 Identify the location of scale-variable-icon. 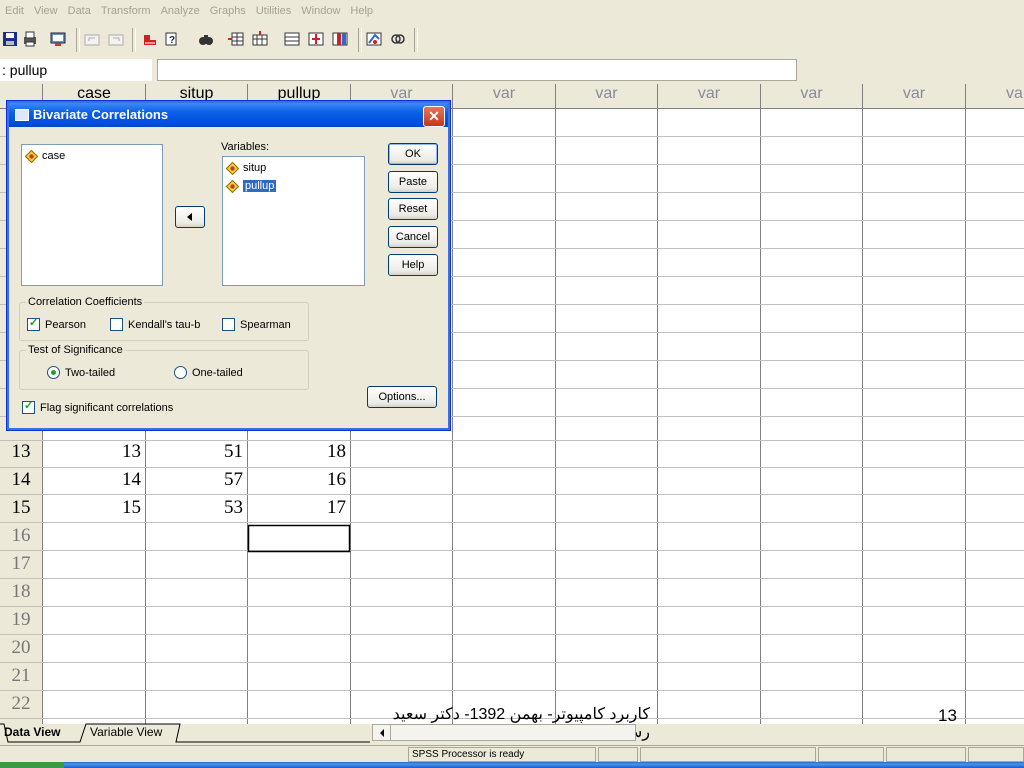
(31, 156).